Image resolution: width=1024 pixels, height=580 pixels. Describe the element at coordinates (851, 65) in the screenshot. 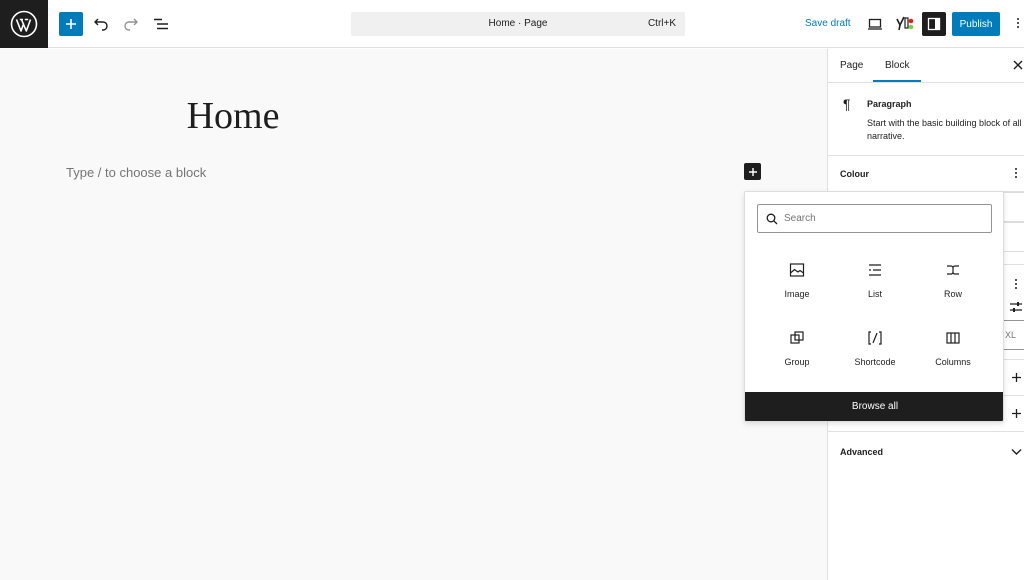

I see `tab-page: Page` at that location.